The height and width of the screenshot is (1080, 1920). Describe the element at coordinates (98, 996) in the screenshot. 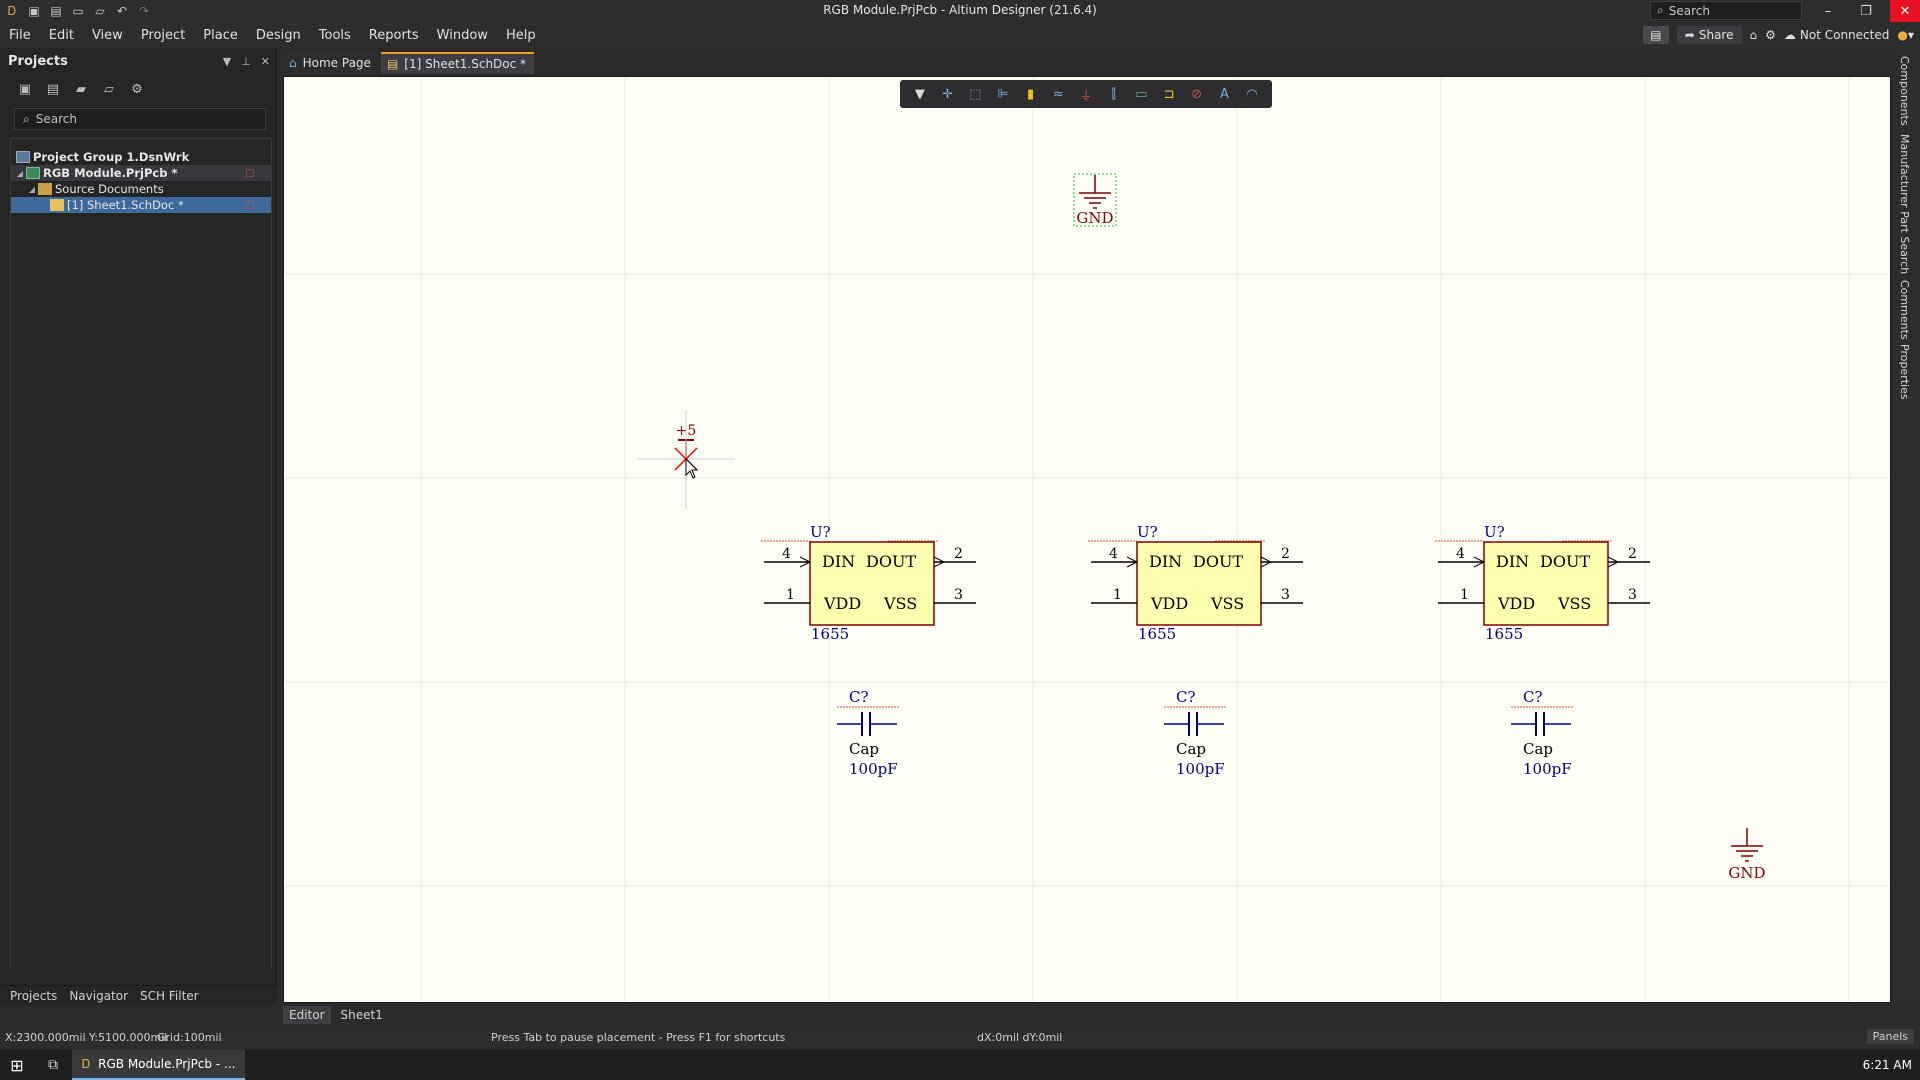

I see `tab-navigator: Navigator` at that location.